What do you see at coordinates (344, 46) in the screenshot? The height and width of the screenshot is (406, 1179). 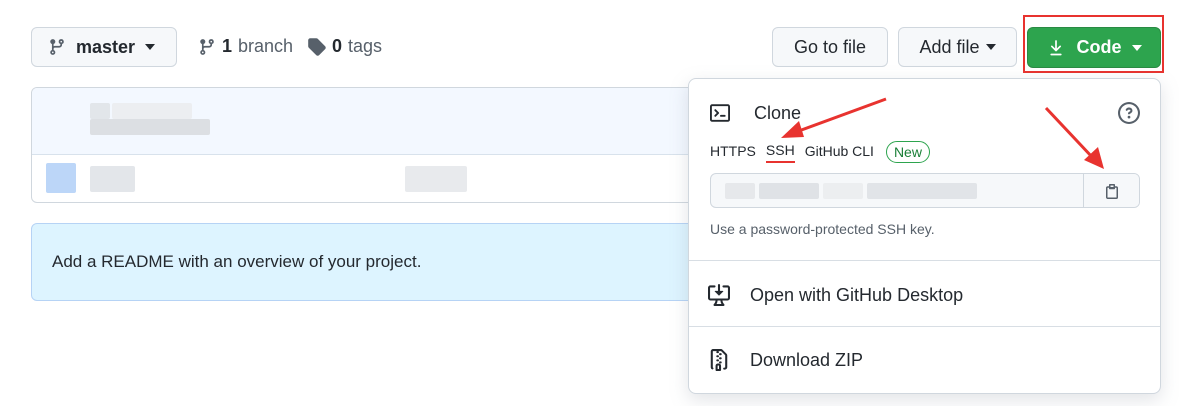 I see `tags-link: 0 tags` at bounding box center [344, 46].